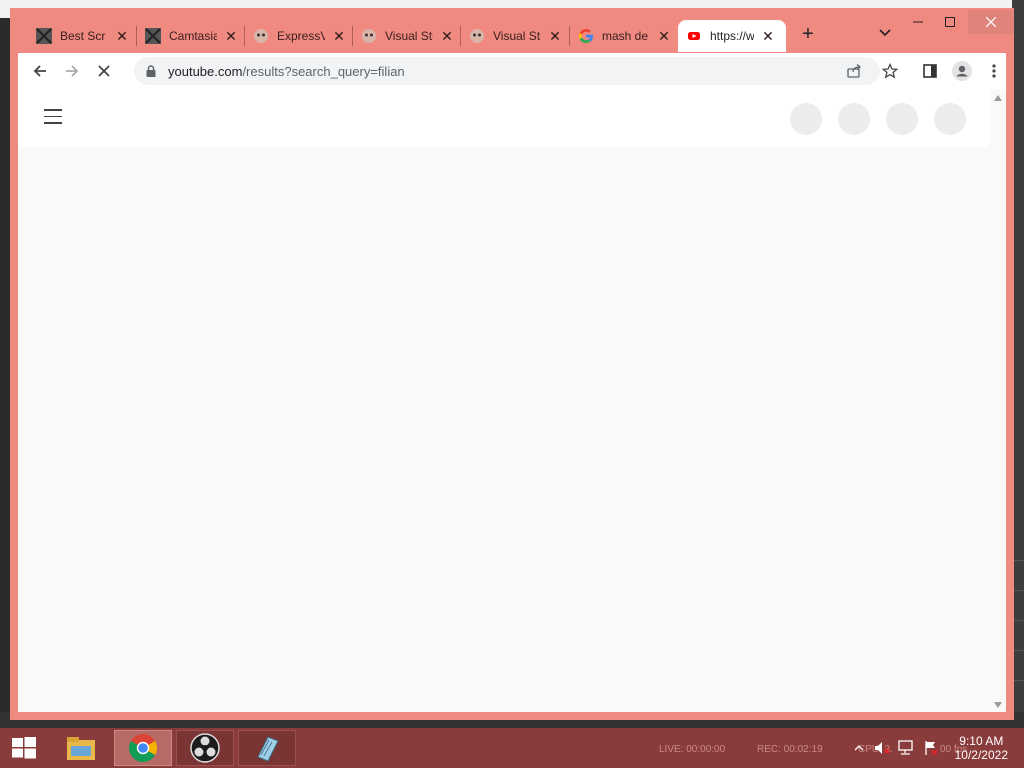  Describe the element at coordinates (104, 71) in the screenshot. I see `stop-loading-button` at that location.